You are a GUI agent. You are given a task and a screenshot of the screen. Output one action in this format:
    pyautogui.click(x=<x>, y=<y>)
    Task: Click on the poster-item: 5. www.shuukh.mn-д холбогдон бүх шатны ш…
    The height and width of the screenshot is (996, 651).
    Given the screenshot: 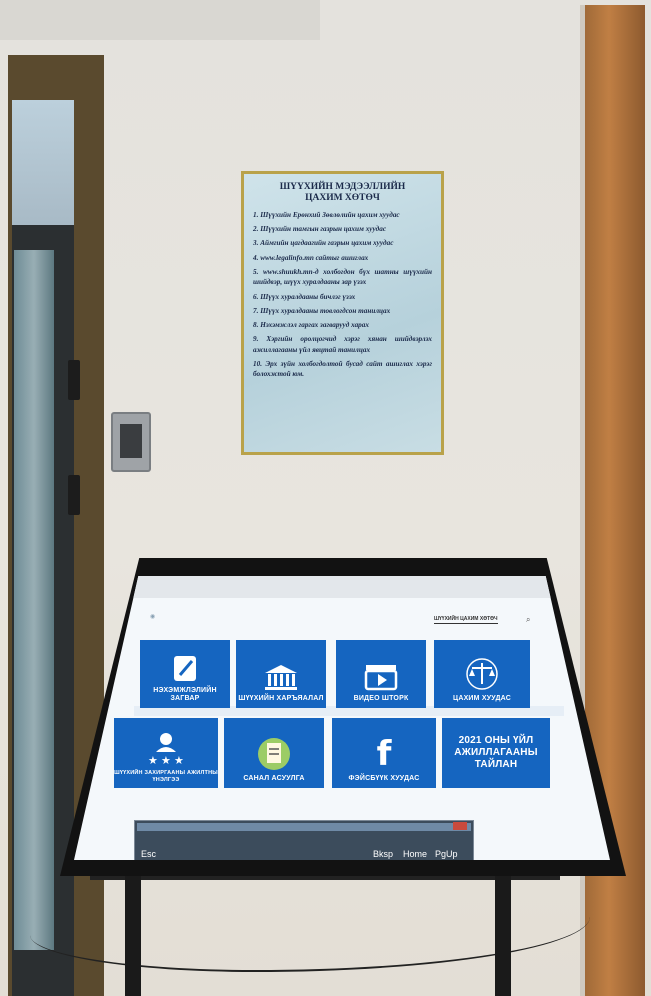 What is the action you would take?
    pyautogui.click(x=342, y=277)
    